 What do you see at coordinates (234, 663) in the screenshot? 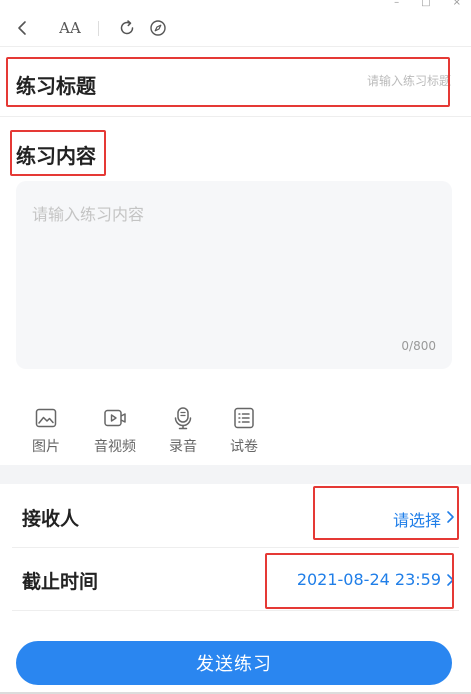
I see `send-exercise-button: 发送练习` at bounding box center [234, 663].